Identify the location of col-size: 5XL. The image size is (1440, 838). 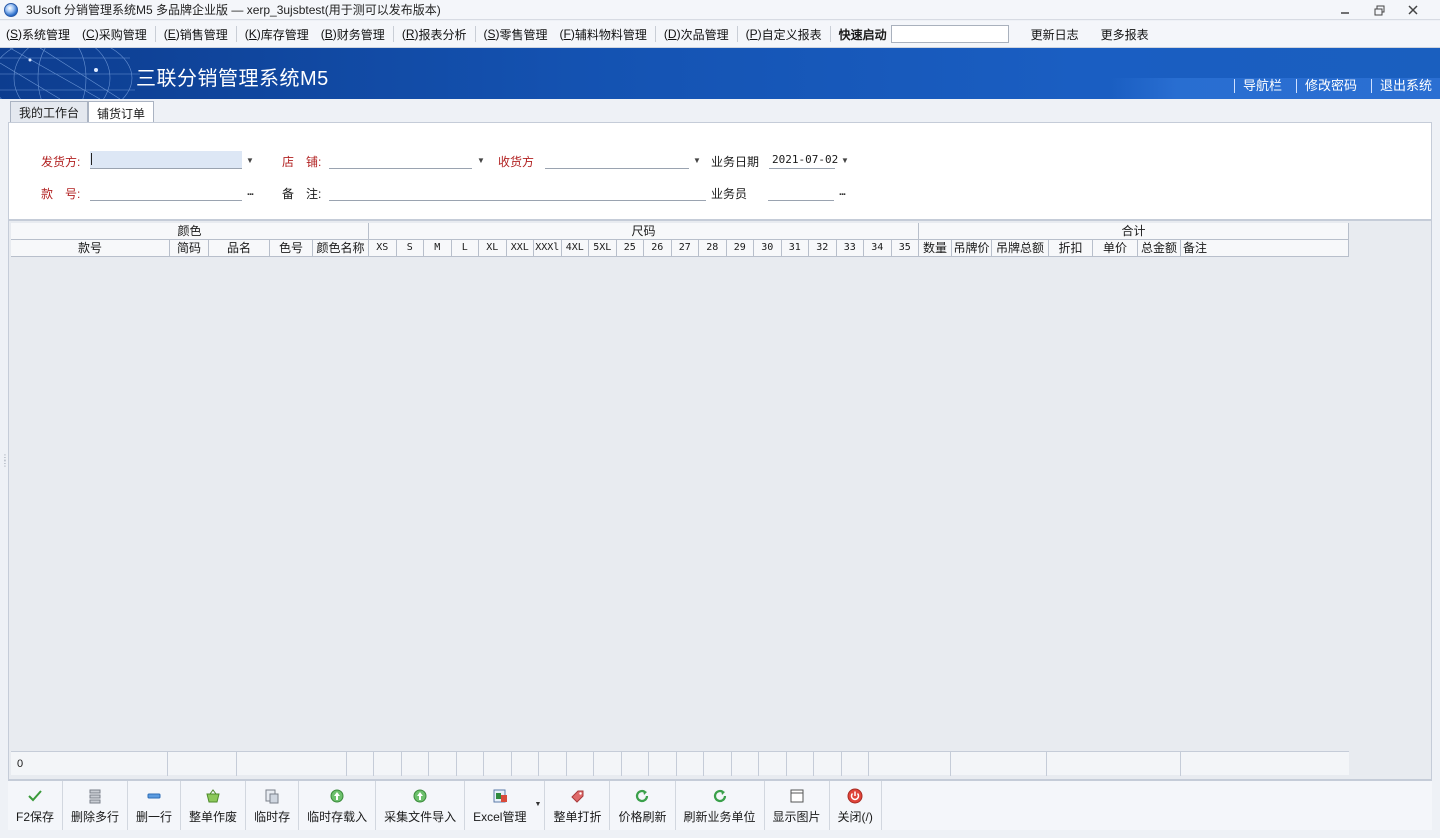
(603, 248).